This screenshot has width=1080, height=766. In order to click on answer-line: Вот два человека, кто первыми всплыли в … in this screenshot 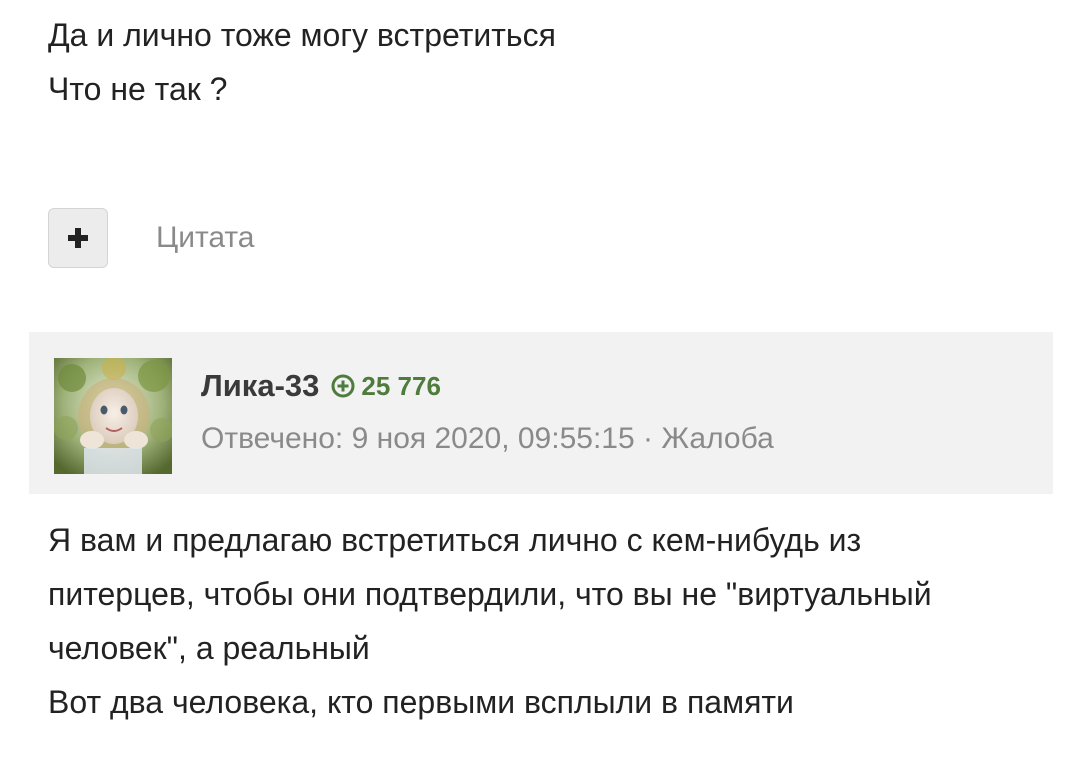, I will do `click(421, 702)`.